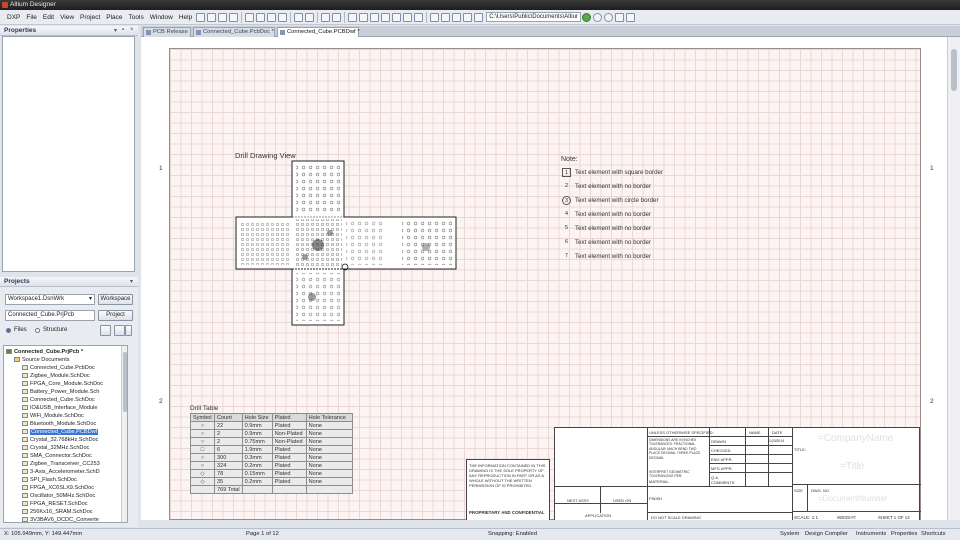 This screenshot has width=960, height=540. Describe the element at coordinates (161, 17) in the screenshot. I see `menu-window: Window` at that location.